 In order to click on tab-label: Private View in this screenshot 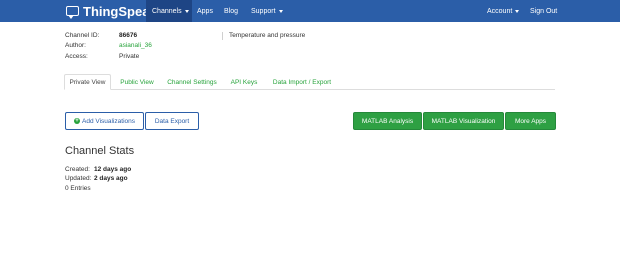, I will do `click(87, 82)`.